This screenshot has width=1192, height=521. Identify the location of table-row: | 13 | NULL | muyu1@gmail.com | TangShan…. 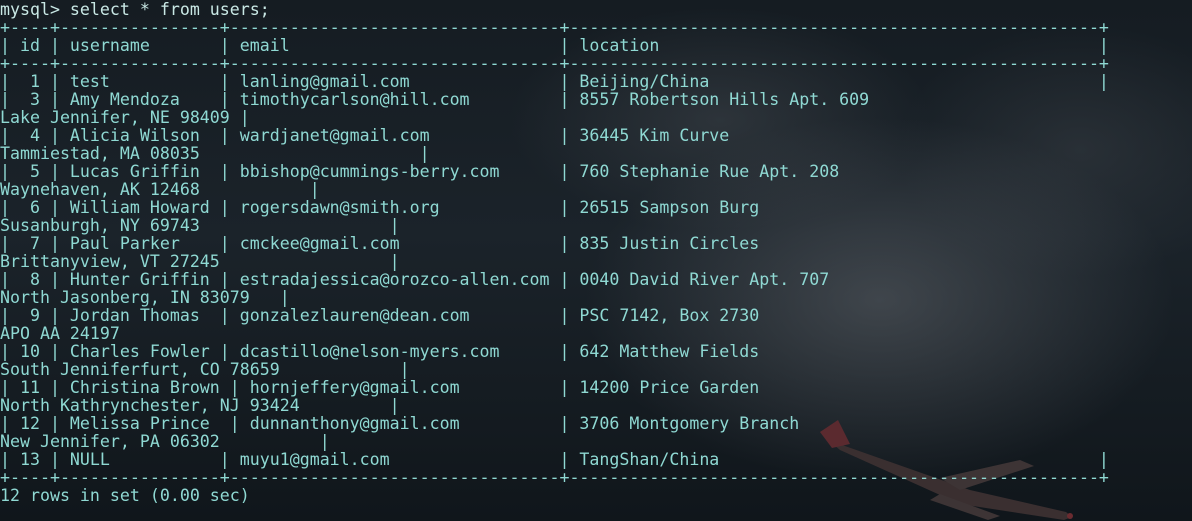
(554, 459).